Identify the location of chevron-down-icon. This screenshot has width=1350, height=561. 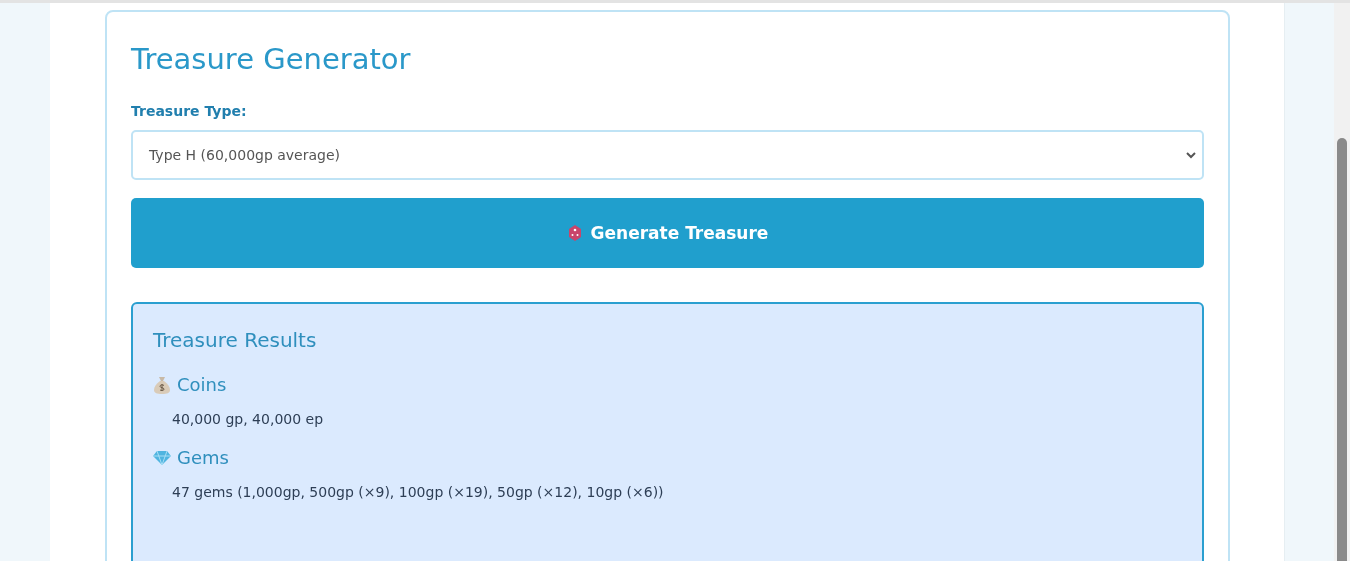
(1191, 155).